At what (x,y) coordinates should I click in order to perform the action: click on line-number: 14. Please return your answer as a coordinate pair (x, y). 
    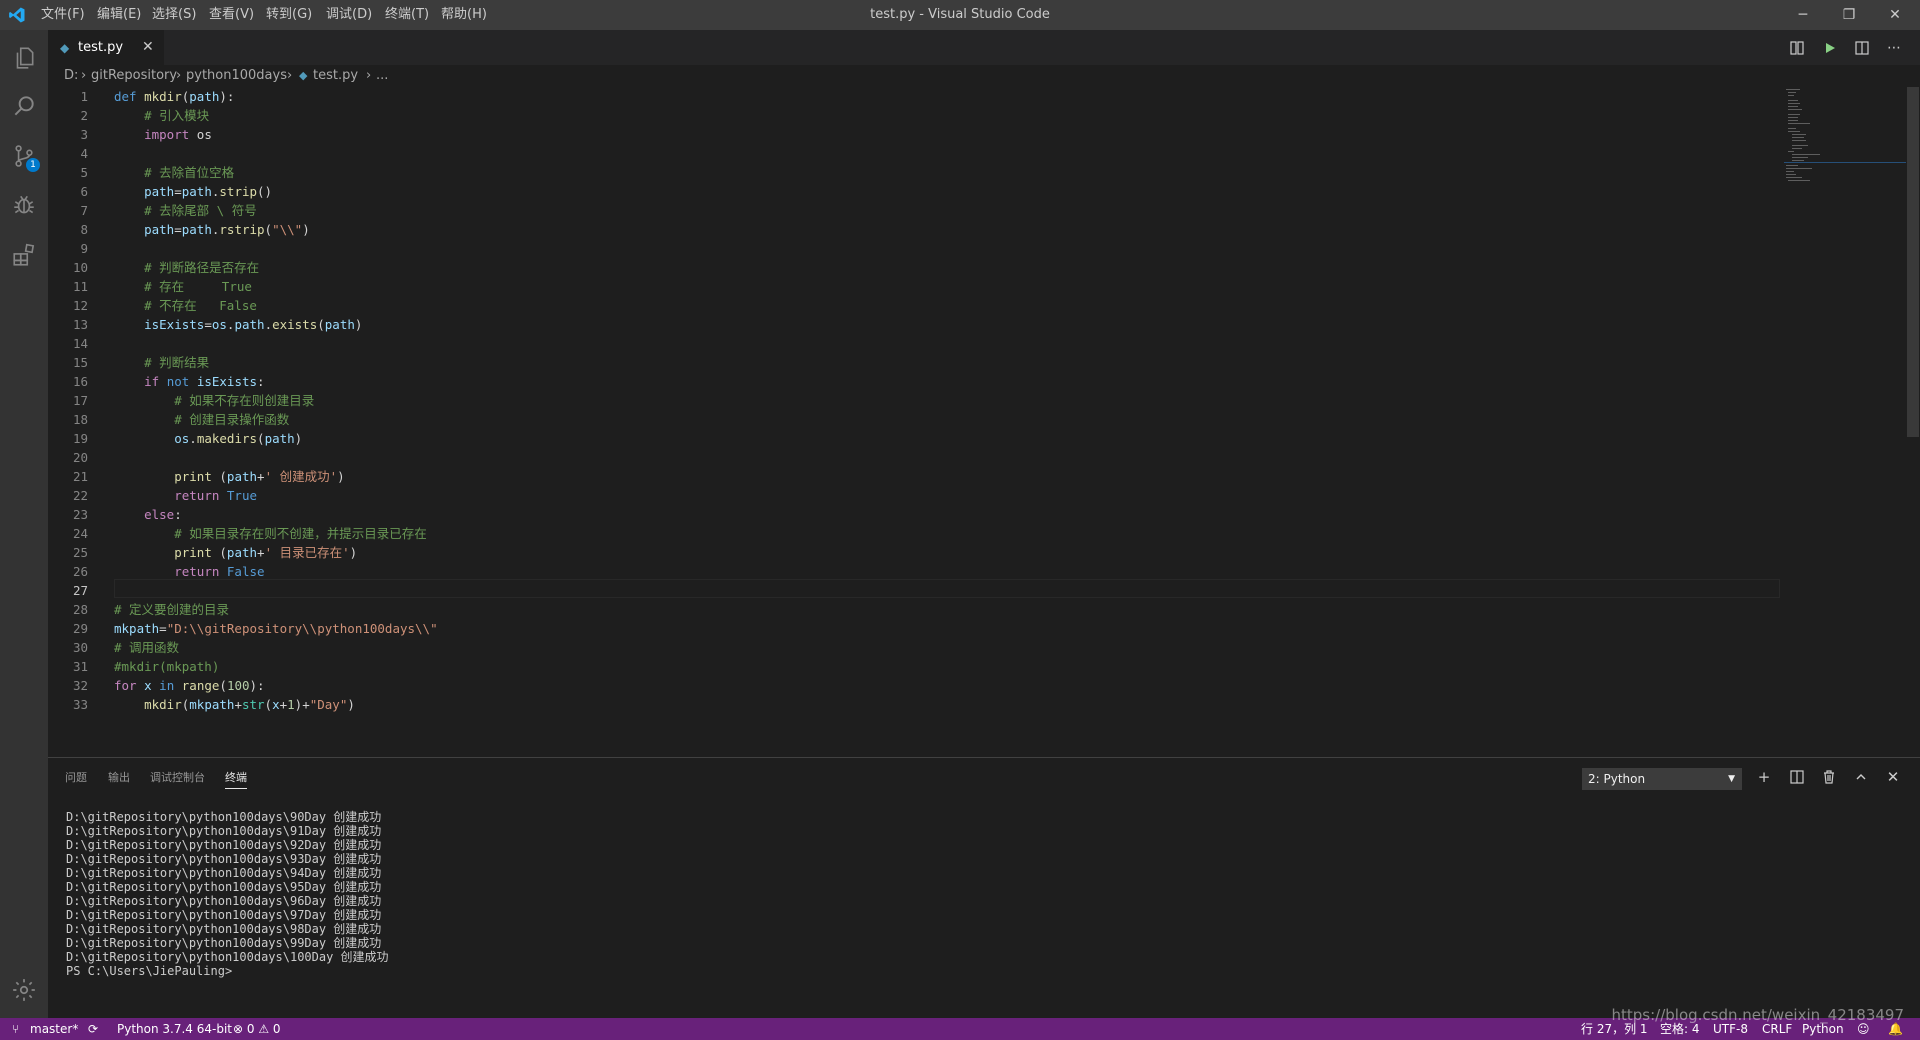
    Looking at the image, I should click on (78, 343).